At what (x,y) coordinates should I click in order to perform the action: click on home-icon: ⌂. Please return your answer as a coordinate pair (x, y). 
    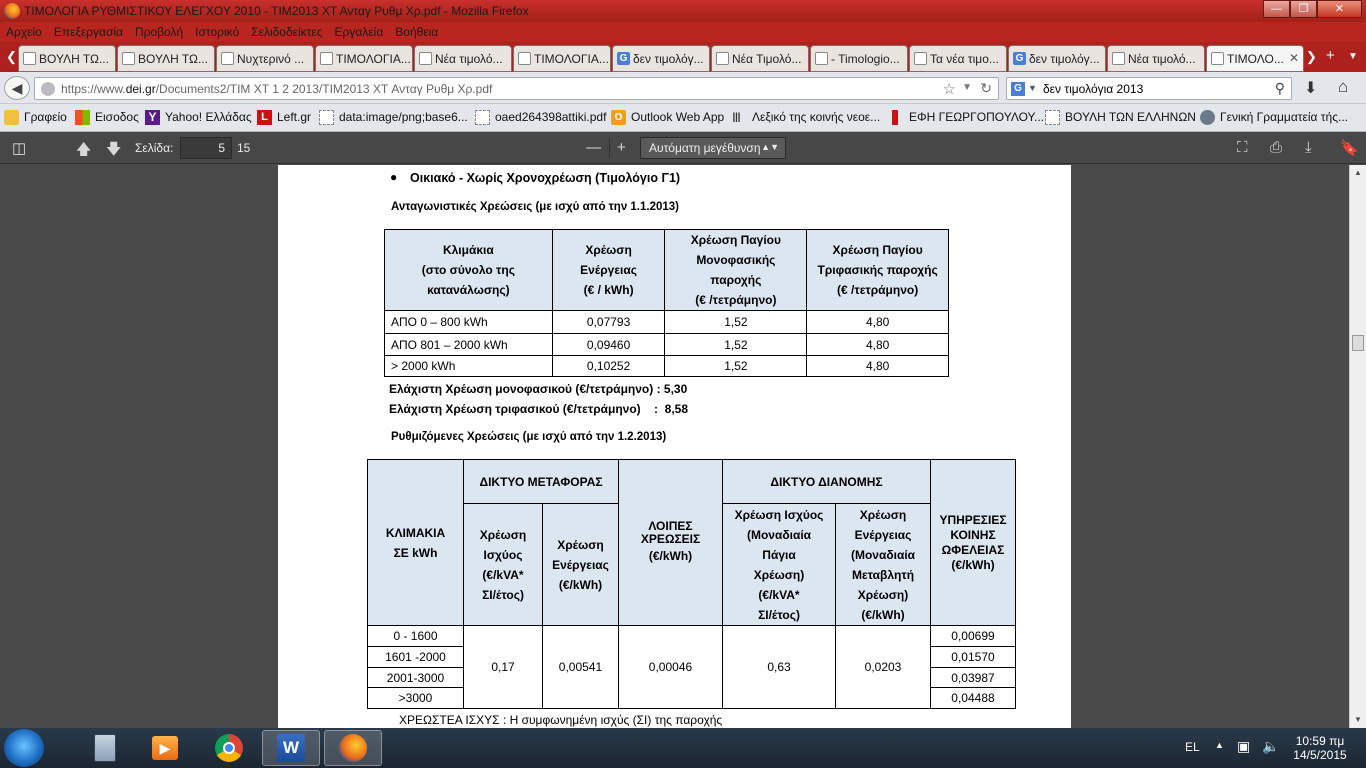
    Looking at the image, I should click on (1343, 87).